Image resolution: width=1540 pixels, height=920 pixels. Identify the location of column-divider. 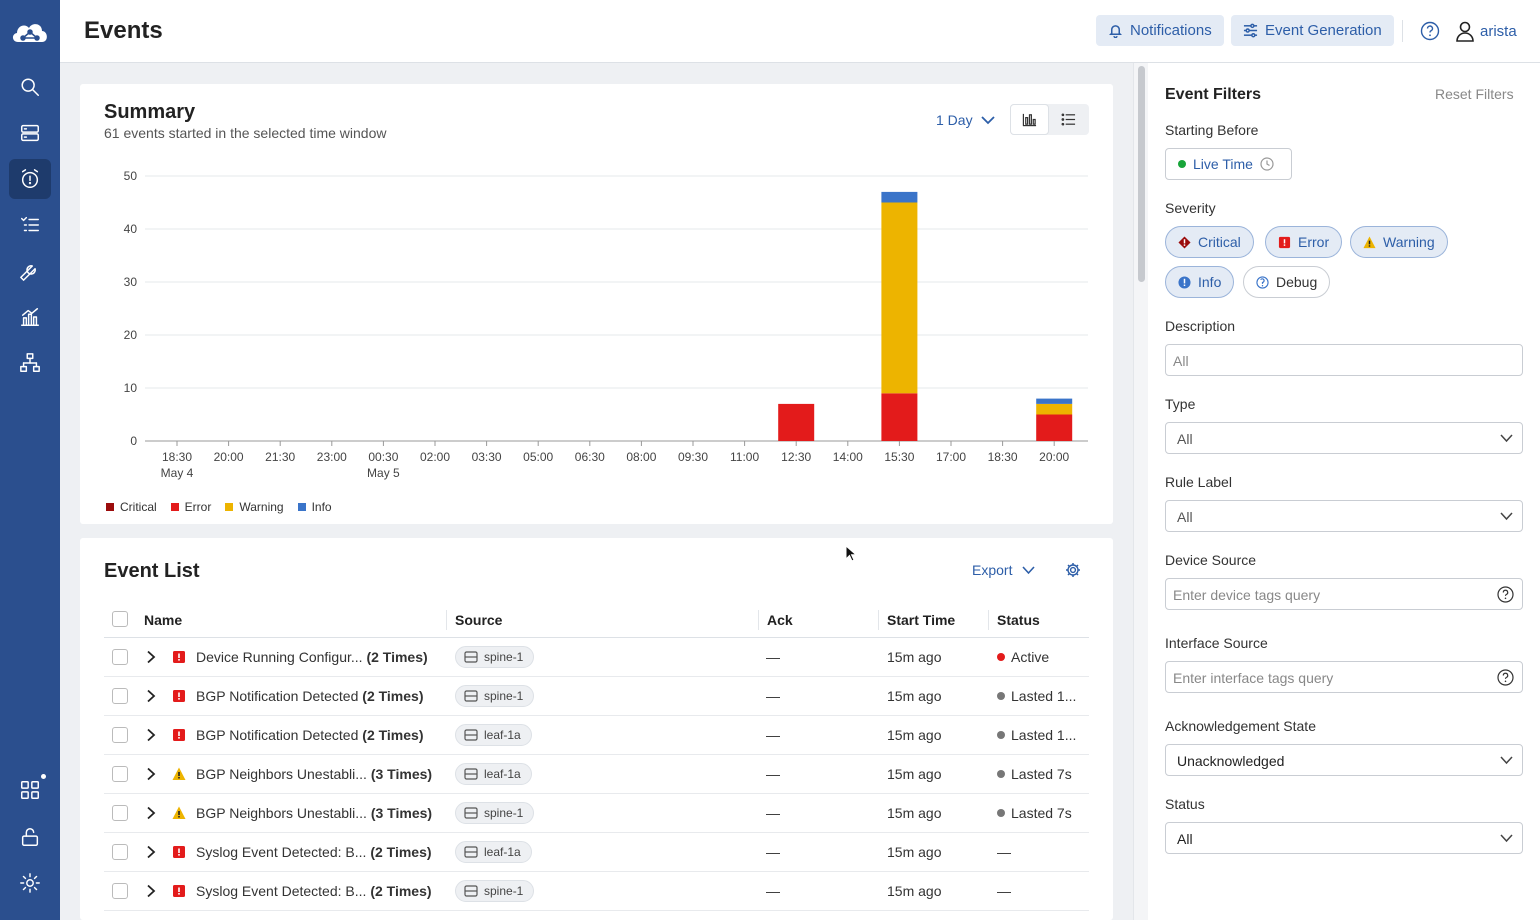
(446, 620).